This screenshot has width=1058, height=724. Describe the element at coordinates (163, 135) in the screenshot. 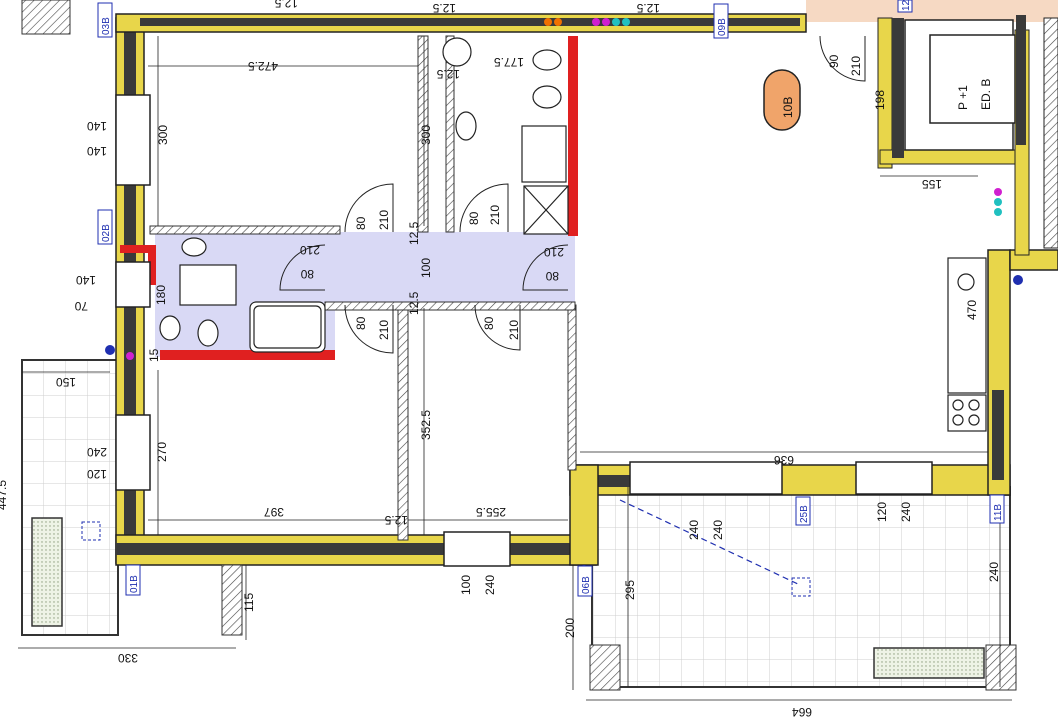

I see `dim-300a: 300` at that location.